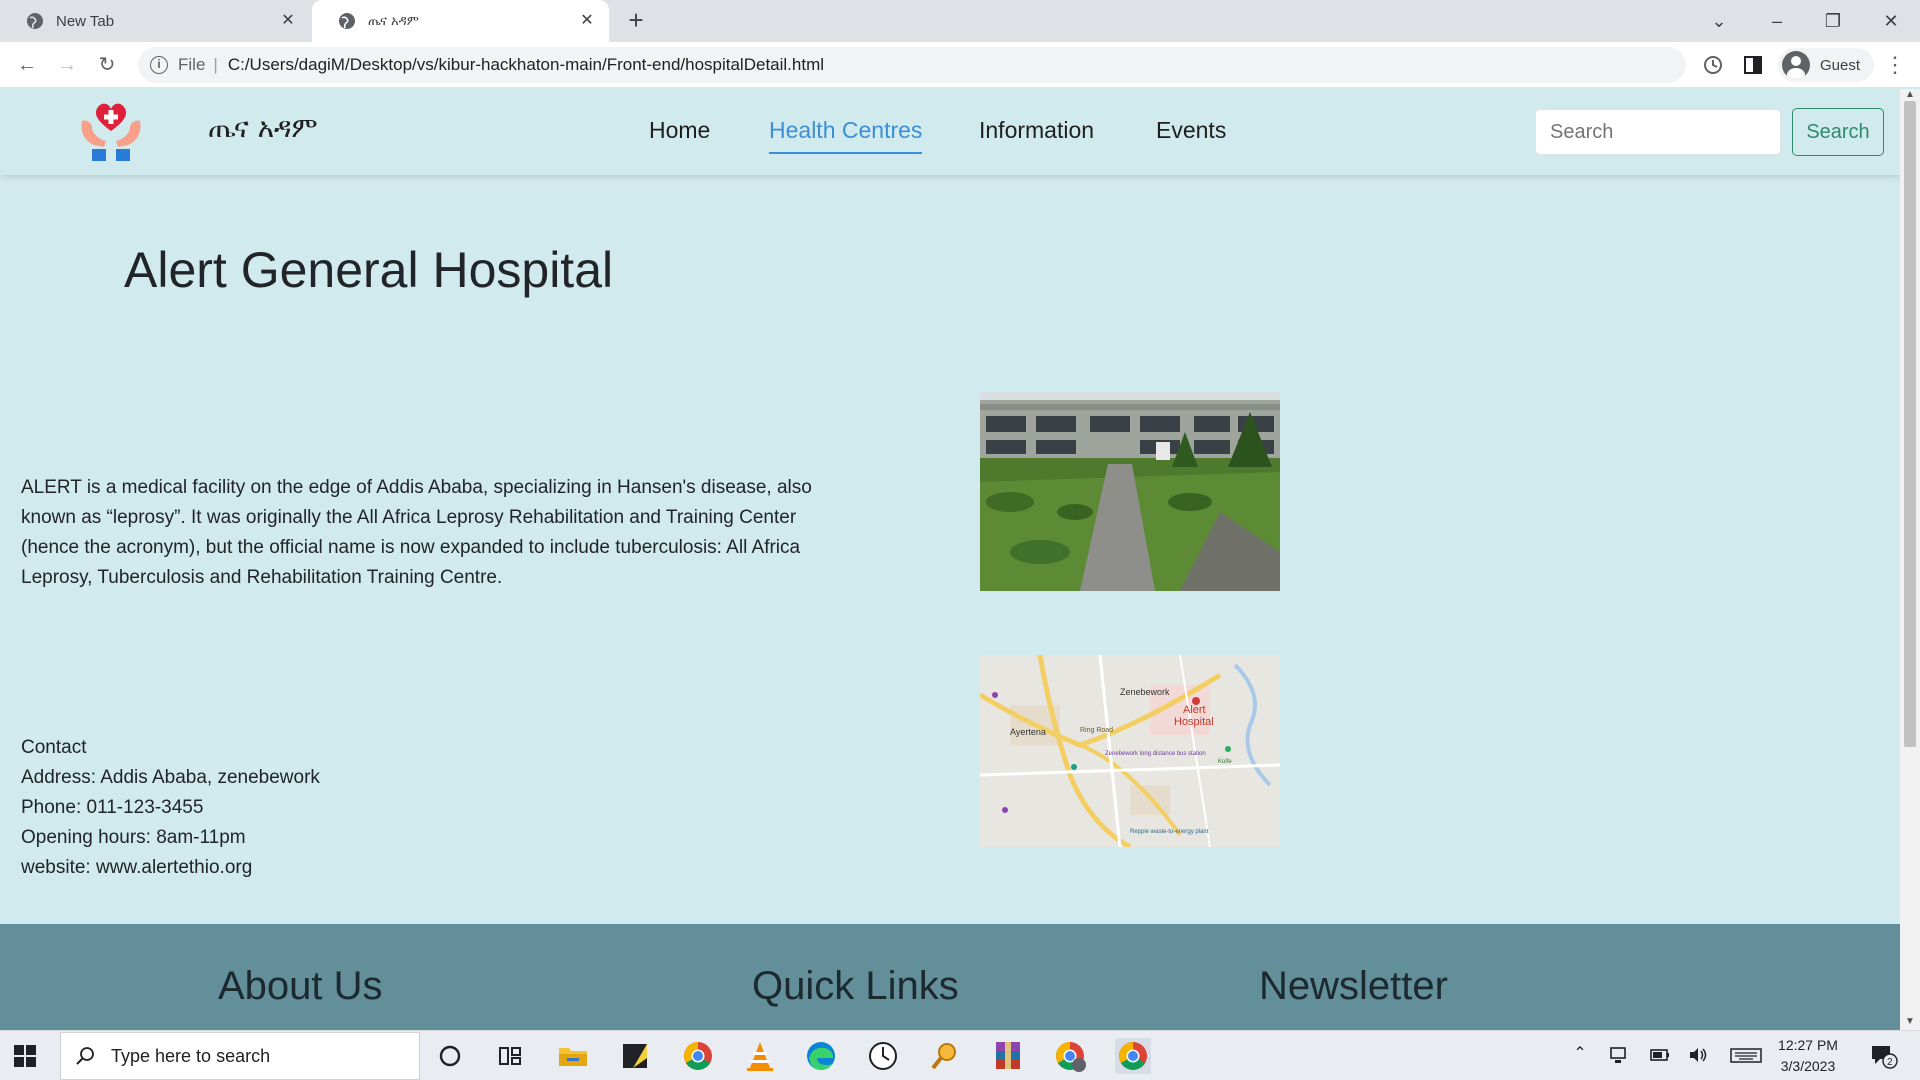 The height and width of the screenshot is (1080, 1920). I want to click on extension-shield-icon, so click(1713, 65).